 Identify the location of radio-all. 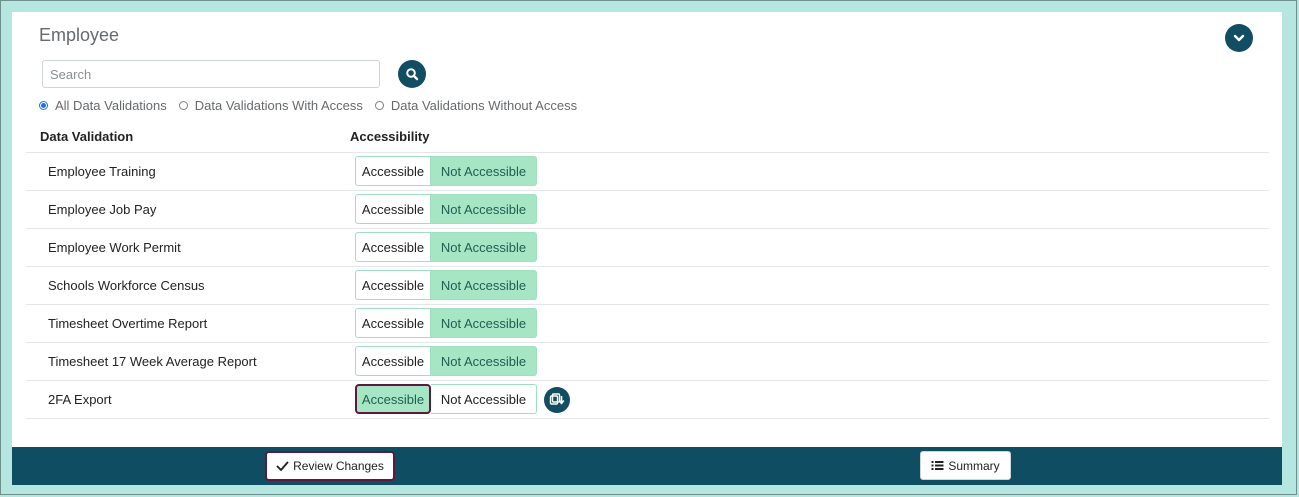
(43, 105).